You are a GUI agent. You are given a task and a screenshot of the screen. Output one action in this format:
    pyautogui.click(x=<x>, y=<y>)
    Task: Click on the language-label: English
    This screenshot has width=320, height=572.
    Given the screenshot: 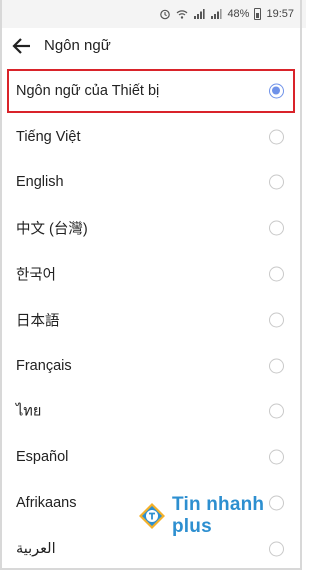 What is the action you would take?
    pyautogui.click(x=40, y=182)
    